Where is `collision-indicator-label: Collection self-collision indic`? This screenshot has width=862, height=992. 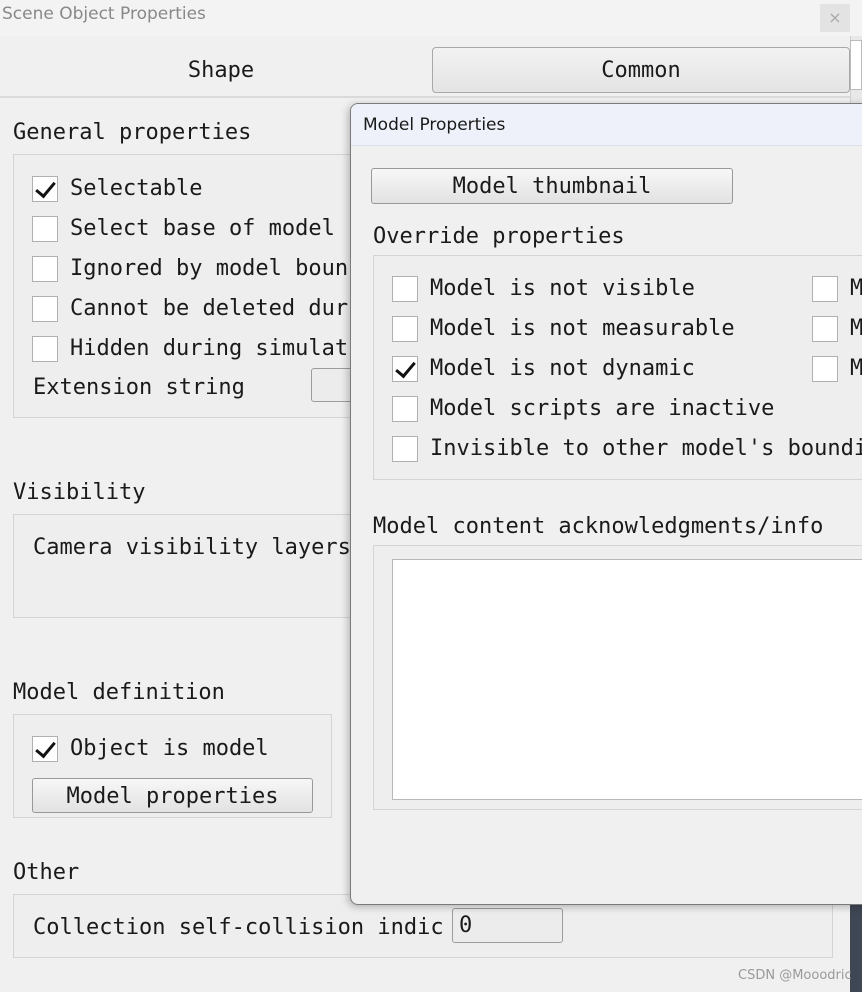
collision-indicator-label: Collection self-collision indic is located at coordinates (238, 927).